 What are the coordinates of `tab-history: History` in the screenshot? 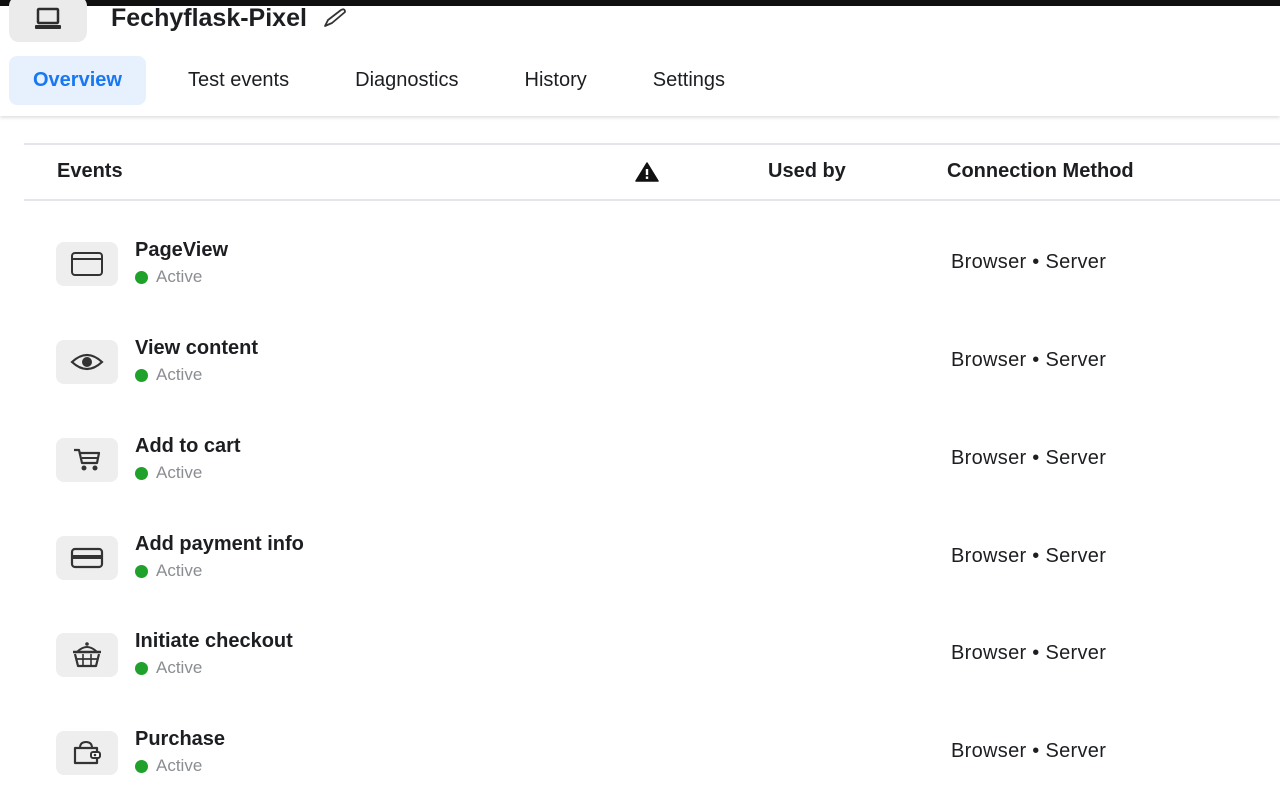 It's located at (556, 80).